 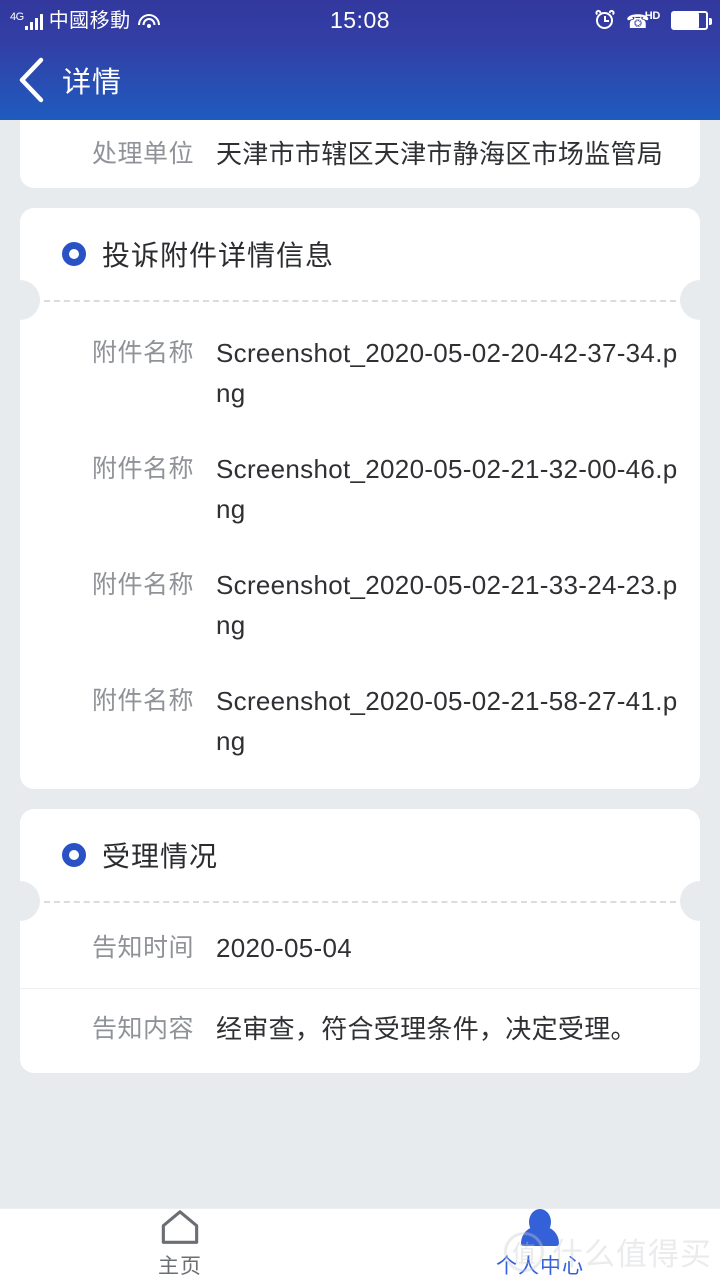 I want to click on row-label: 告知内容, so click(x=142, y=1029).